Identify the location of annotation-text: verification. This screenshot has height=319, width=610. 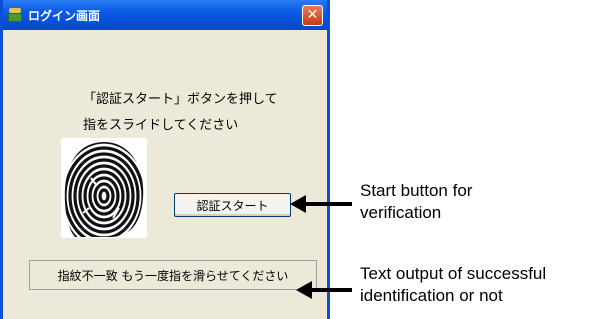
(401, 212).